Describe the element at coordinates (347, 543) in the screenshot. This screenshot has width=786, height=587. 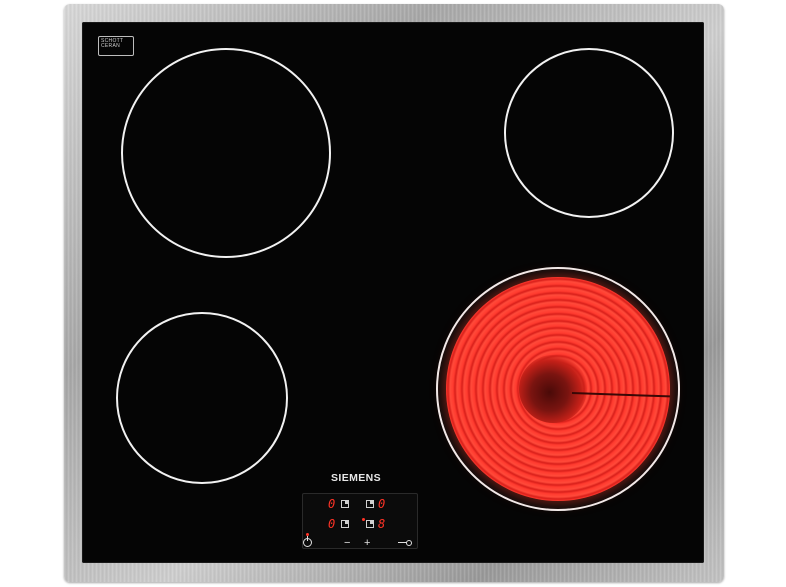
I see `minus-button: −` at that location.